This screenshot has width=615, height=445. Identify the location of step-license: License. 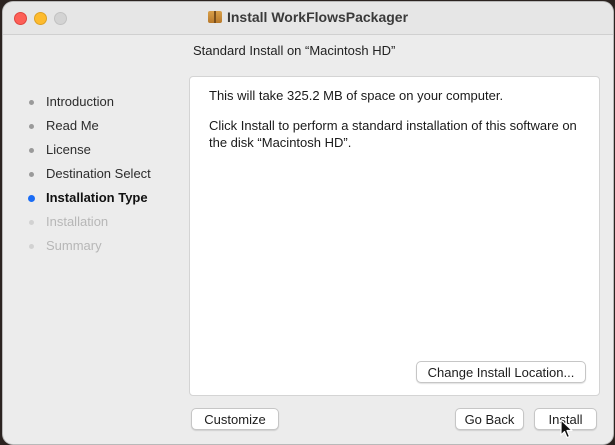
(88, 150).